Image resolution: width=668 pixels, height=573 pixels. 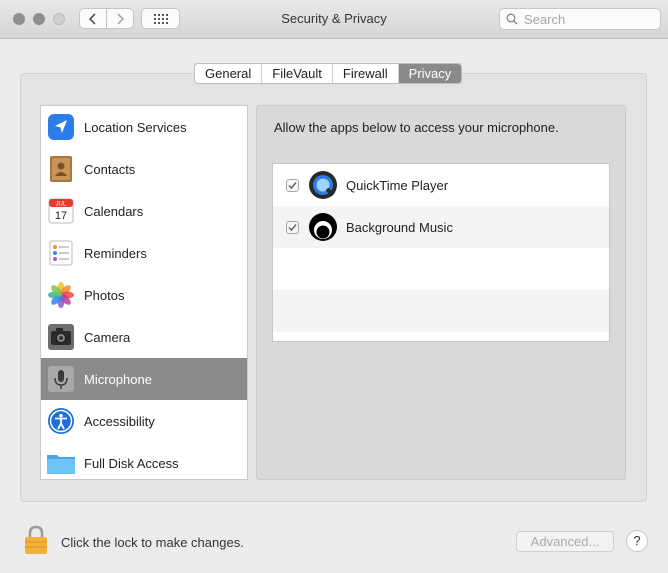 What do you see at coordinates (61, 463) in the screenshot?
I see `folder-icon` at bounding box center [61, 463].